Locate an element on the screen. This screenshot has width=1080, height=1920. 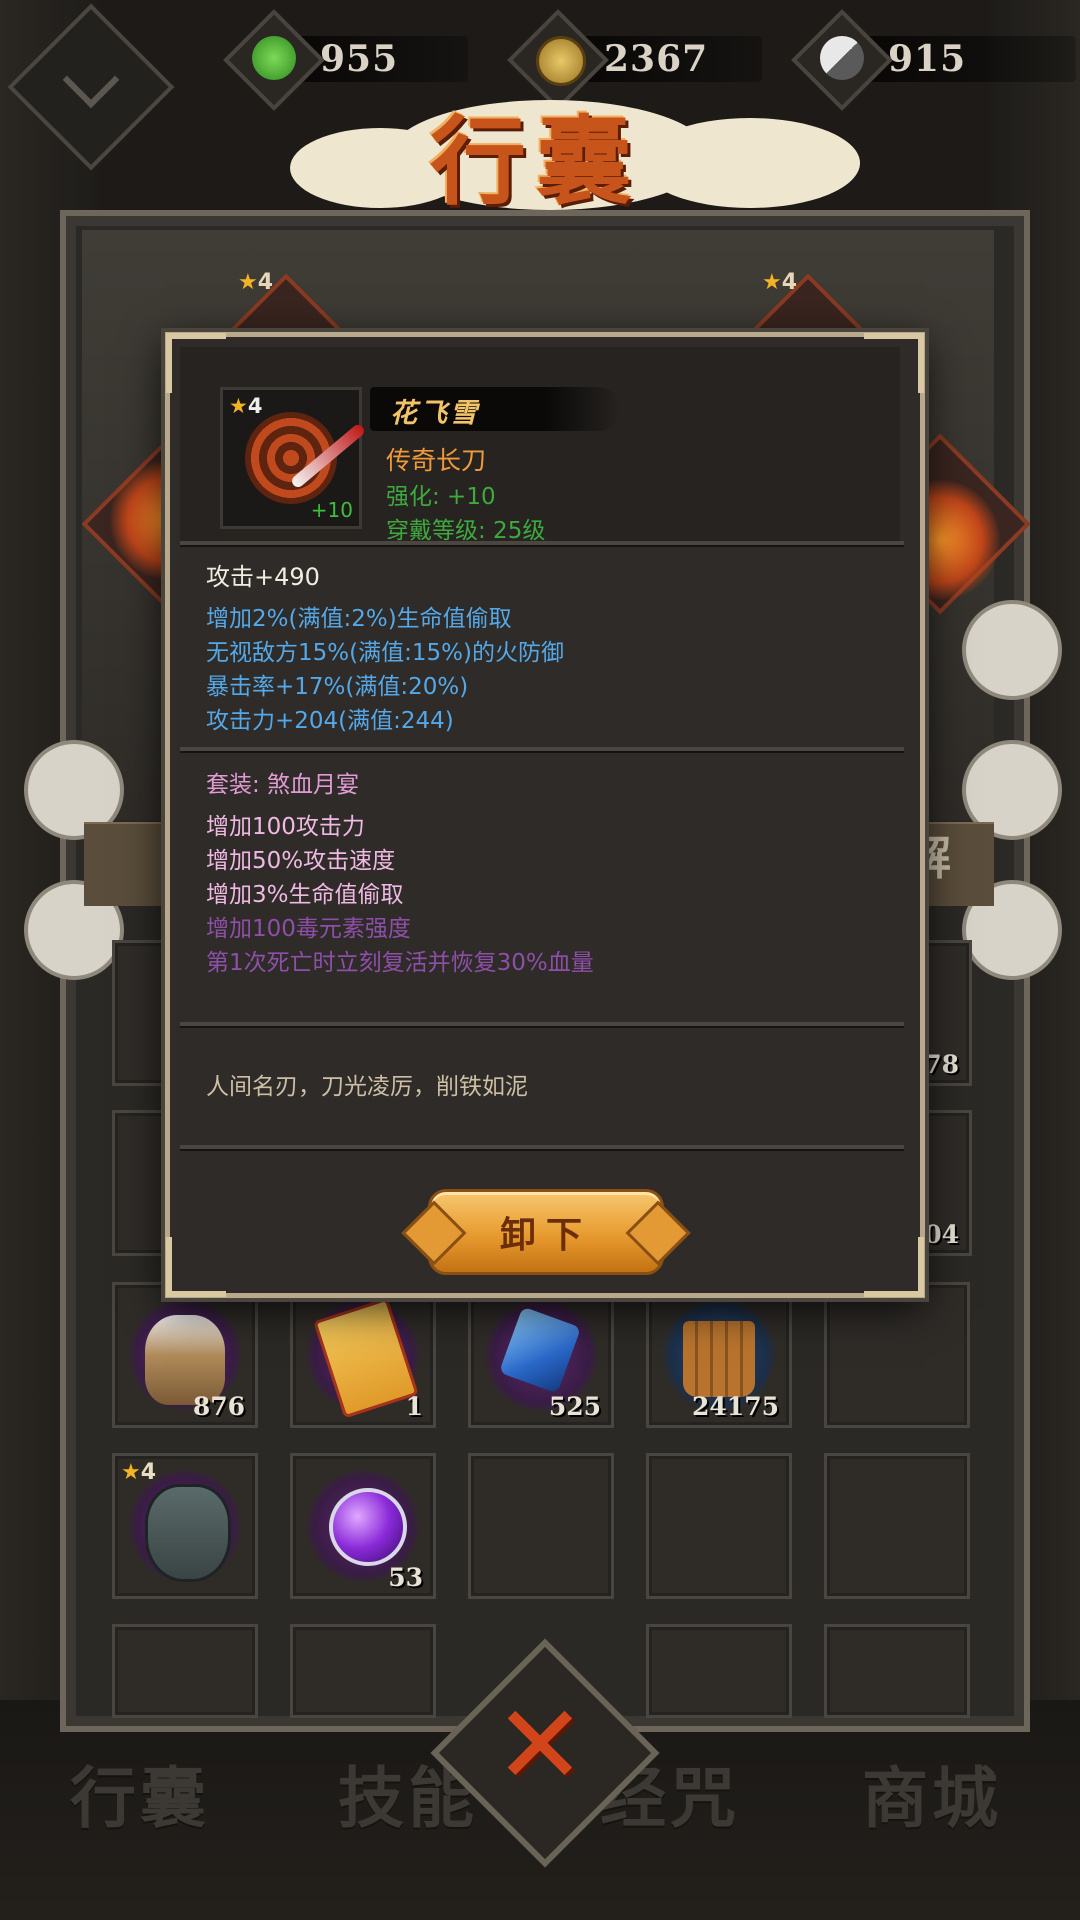
item-enhance: 强化: +10 is located at coordinates (441, 497).